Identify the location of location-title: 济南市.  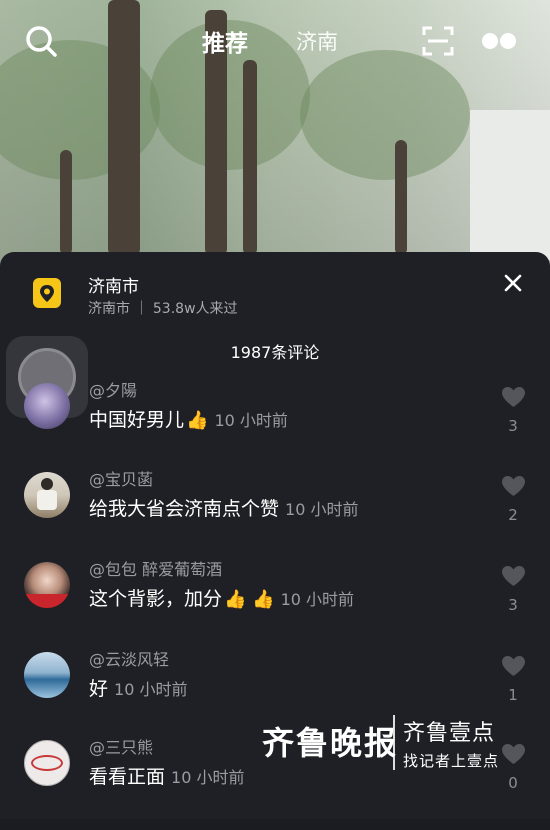
(113, 284).